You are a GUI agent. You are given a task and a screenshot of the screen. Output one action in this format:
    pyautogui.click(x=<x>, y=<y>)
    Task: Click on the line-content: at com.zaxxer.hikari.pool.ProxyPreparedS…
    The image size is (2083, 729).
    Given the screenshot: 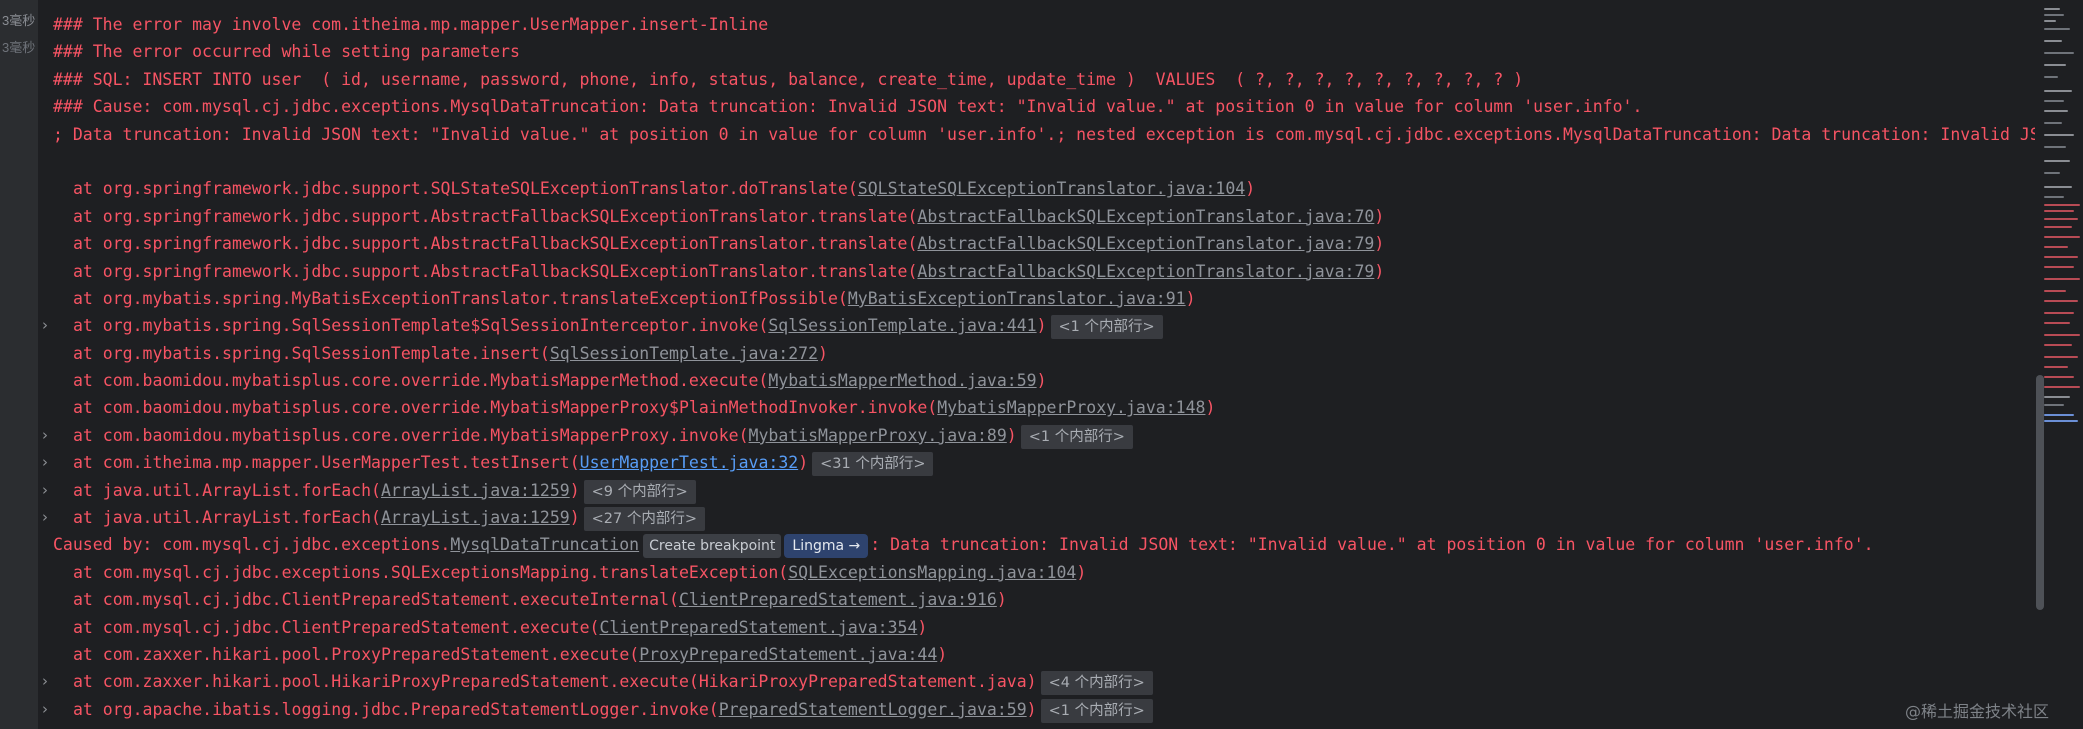 What is the action you would take?
    pyautogui.click(x=510, y=654)
    